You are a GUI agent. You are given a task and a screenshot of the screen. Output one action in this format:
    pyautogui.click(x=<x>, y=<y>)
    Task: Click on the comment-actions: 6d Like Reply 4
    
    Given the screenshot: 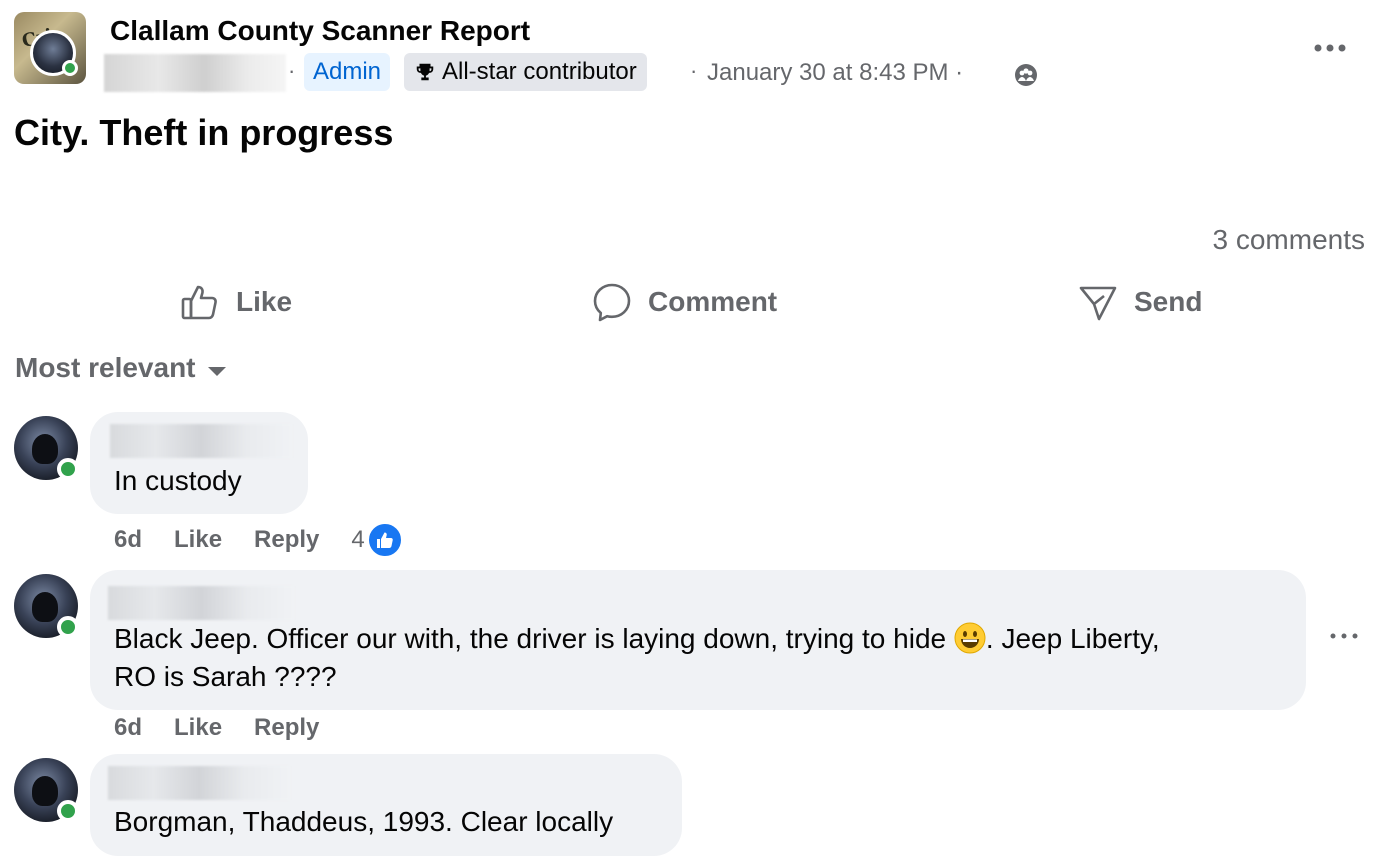 What is the action you would take?
    pyautogui.click(x=274, y=540)
    